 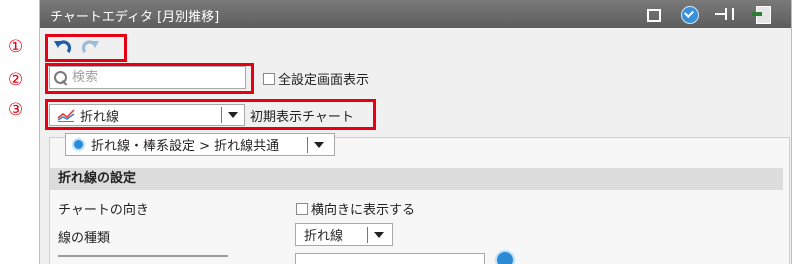 I want to click on all-settings-toggle: 全設定画面表示, so click(x=316, y=78).